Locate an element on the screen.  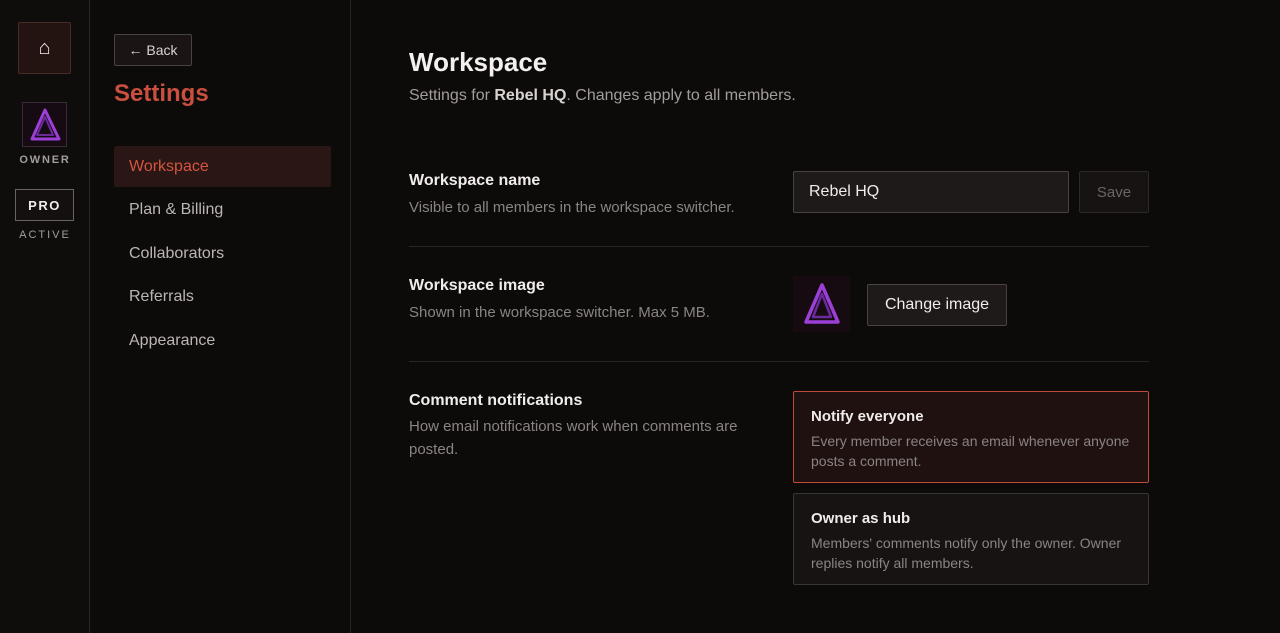
save-button: Save is located at coordinates (1114, 192).